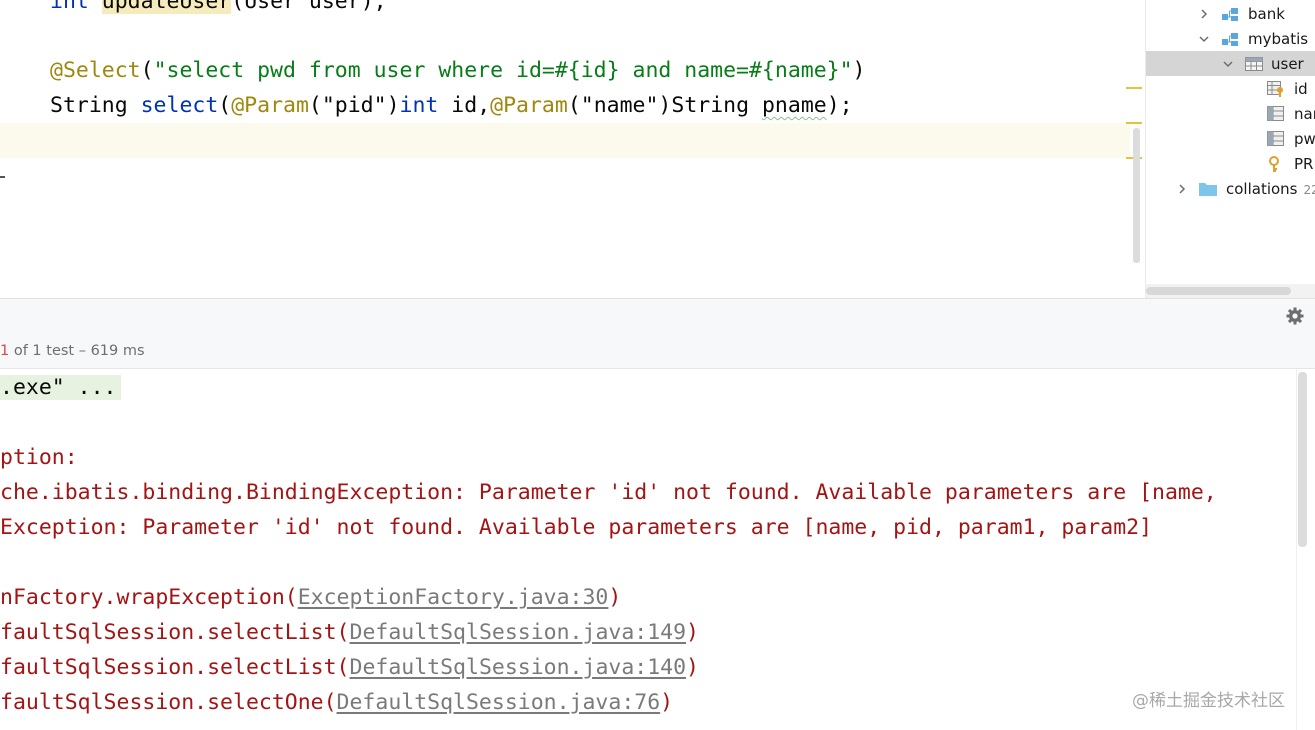 This screenshot has width=1315, height=730. I want to click on tree-item-bank: bank, so click(1230, 13).